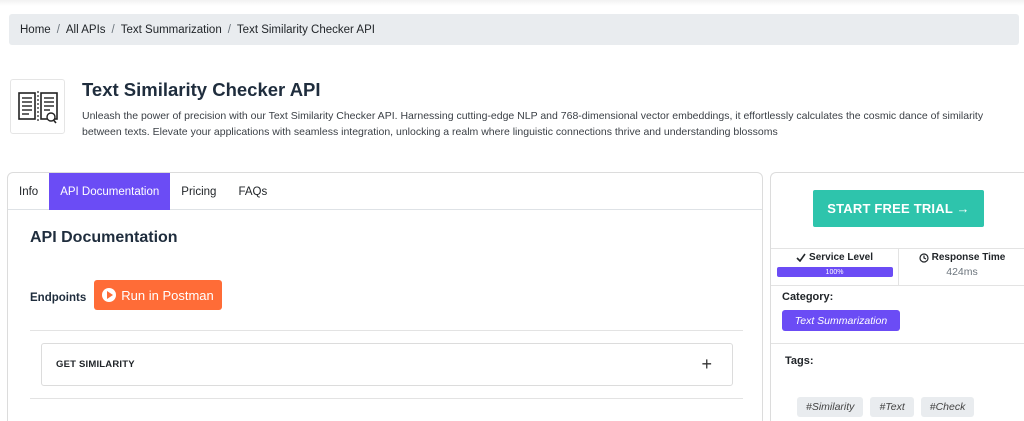 This screenshot has width=1024, height=421. I want to click on service-level-header: Service Level, so click(834, 257).